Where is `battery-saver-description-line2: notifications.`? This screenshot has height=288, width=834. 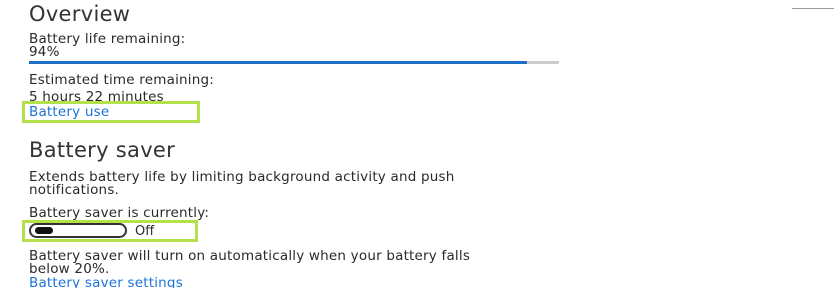
battery-saver-description-line2: notifications. is located at coordinates (74, 190).